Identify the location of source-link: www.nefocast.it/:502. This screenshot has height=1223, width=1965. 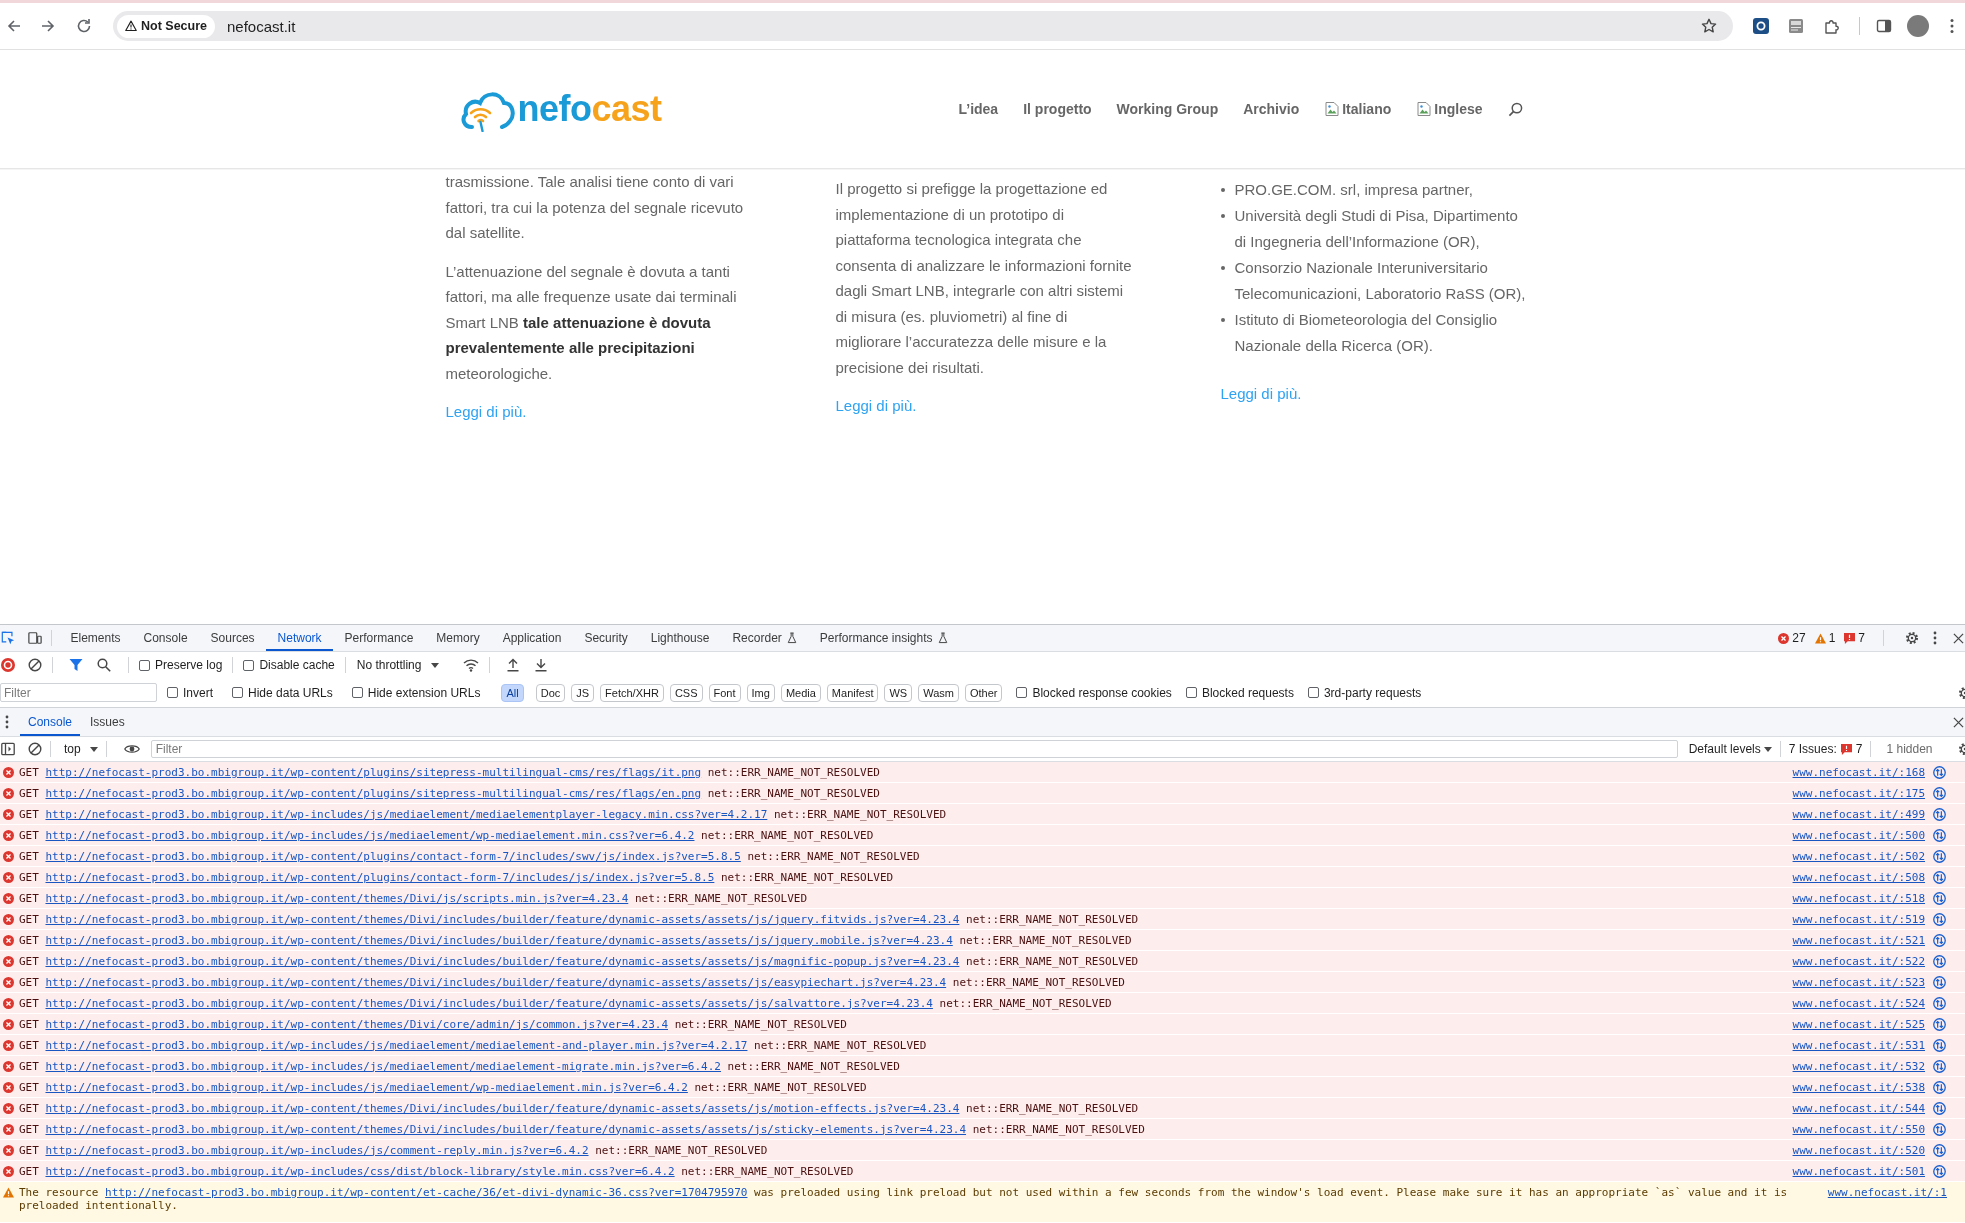
(1858, 856).